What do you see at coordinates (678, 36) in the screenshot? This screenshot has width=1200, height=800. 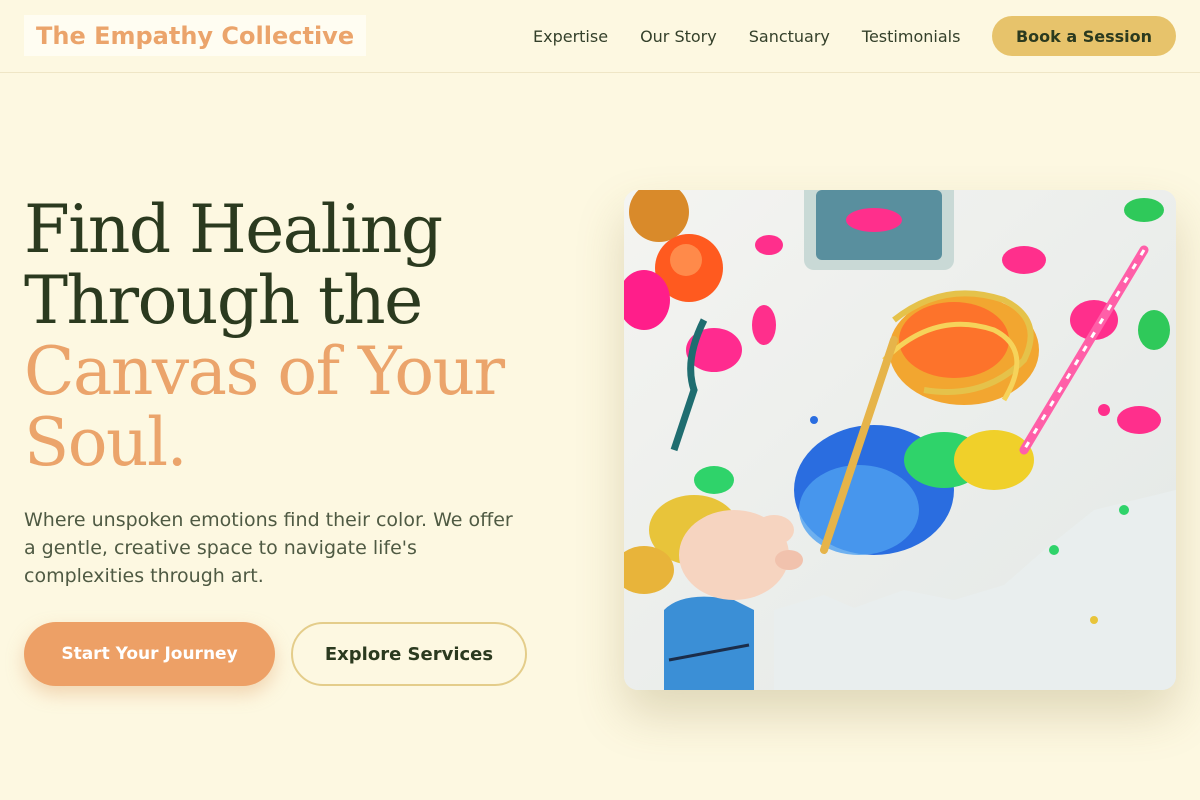 I see `nav-link-our-story: Our Story` at bounding box center [678, 36].